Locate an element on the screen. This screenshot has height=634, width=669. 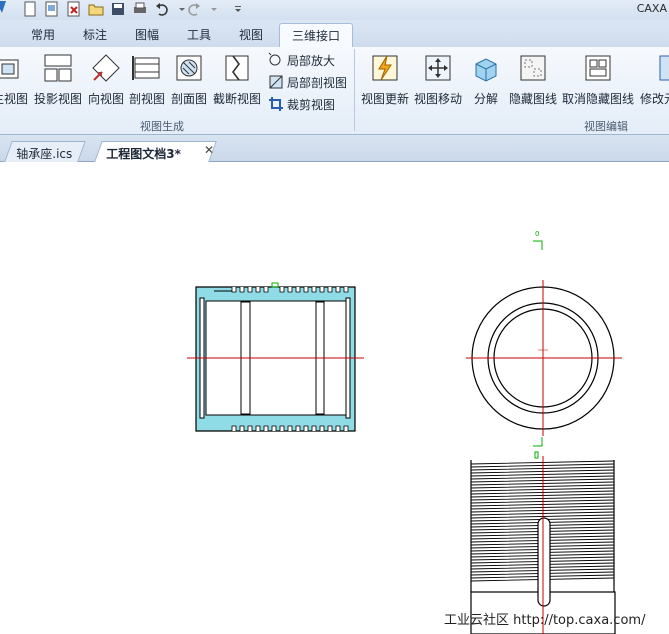
modify-button: 修改元 is located at coordinates (653, 79).